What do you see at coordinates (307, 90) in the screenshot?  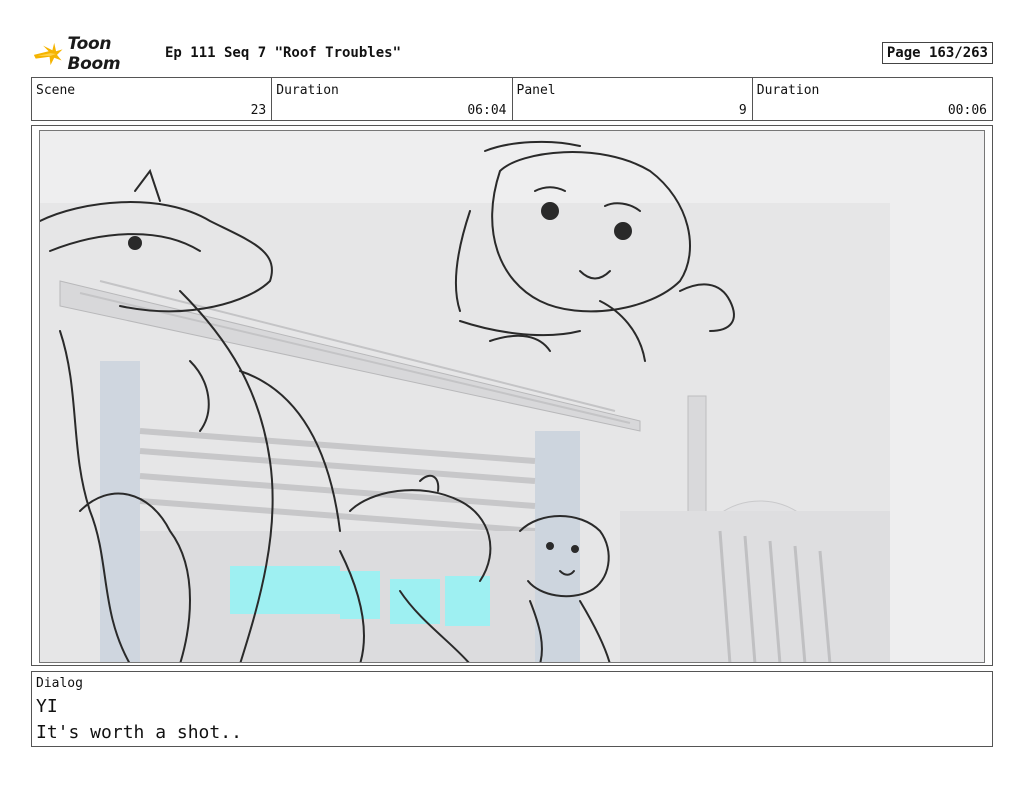 I see `scene-duration-label: Duration` at bounding box center [307, 90].